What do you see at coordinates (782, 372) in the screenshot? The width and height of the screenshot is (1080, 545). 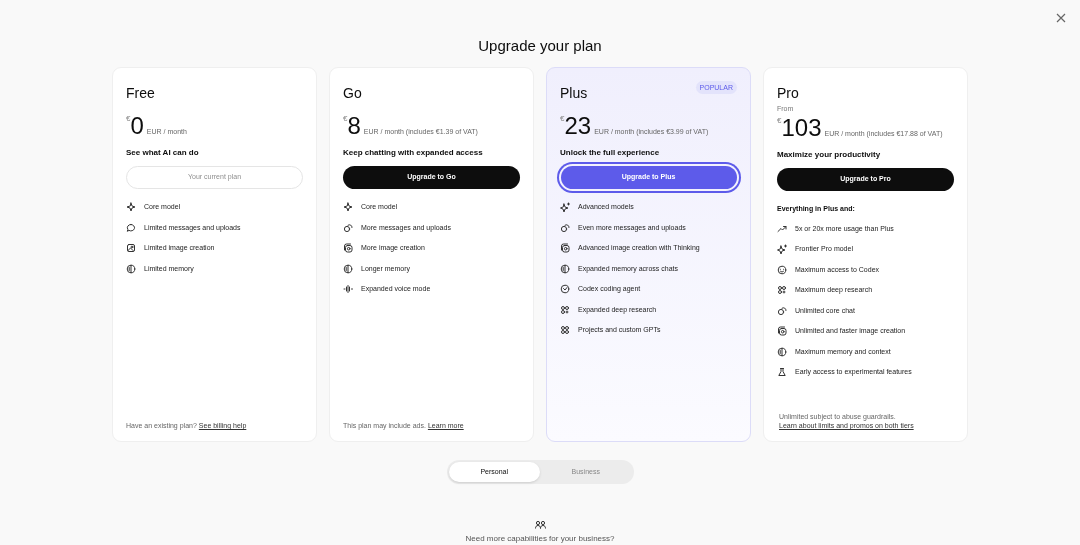 I see `flask-icon` at bounding box center [782, 372].